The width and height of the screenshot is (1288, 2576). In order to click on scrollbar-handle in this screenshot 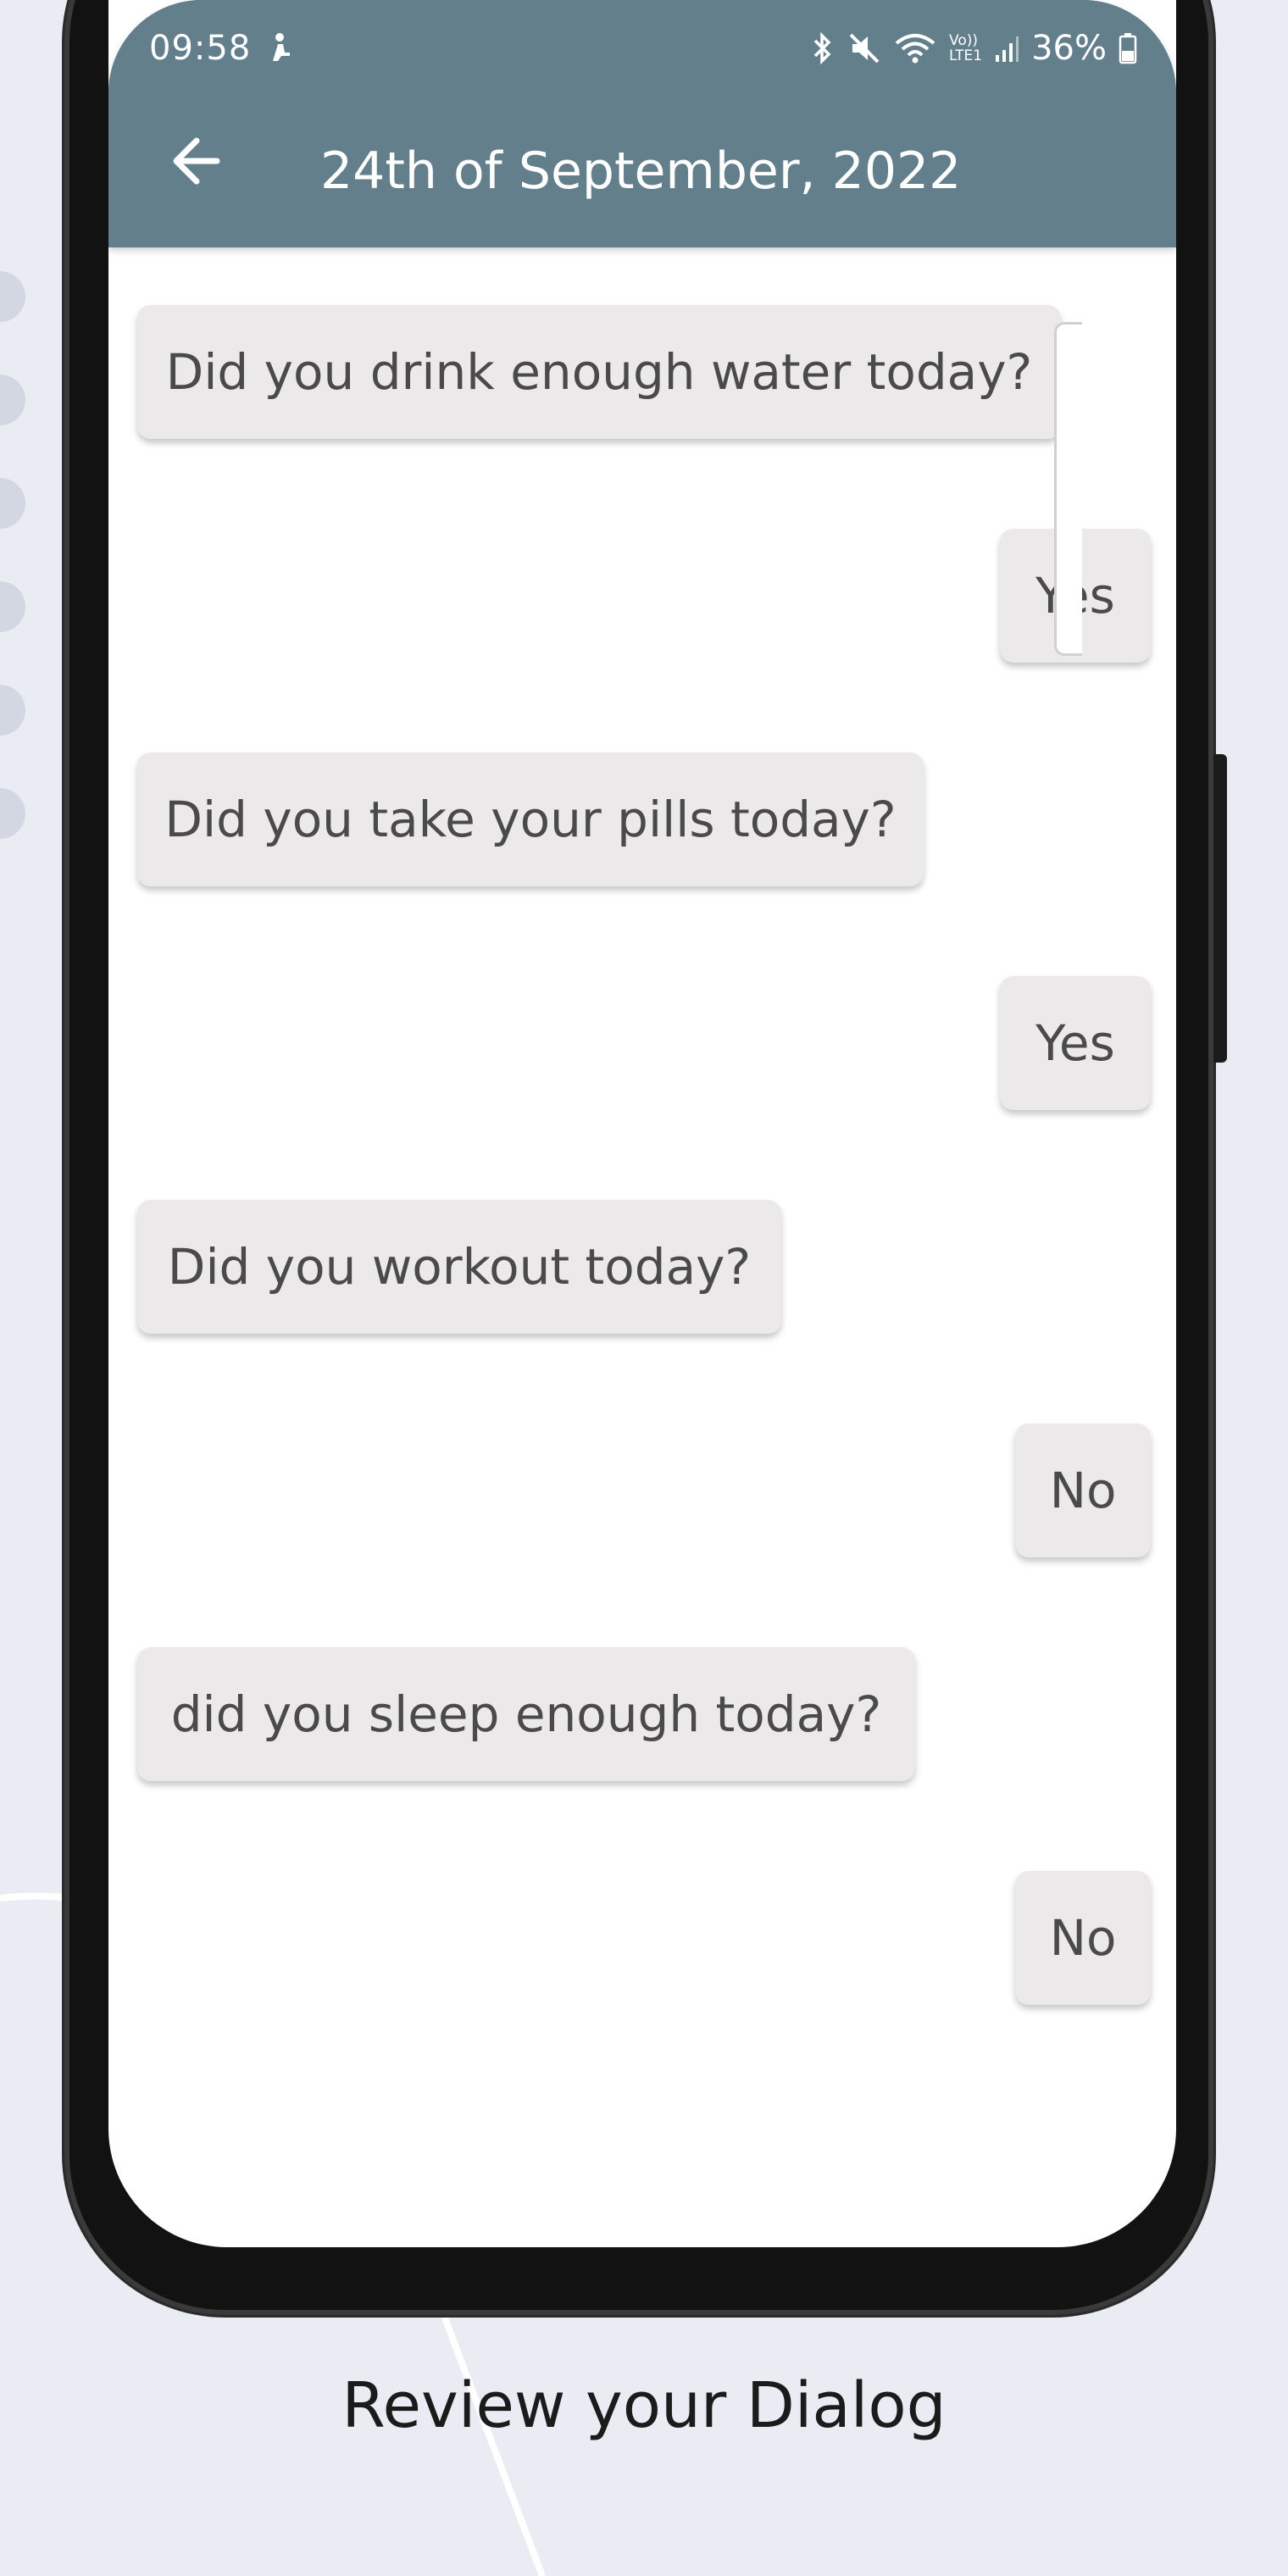, I will do `click(1068, 489)`.